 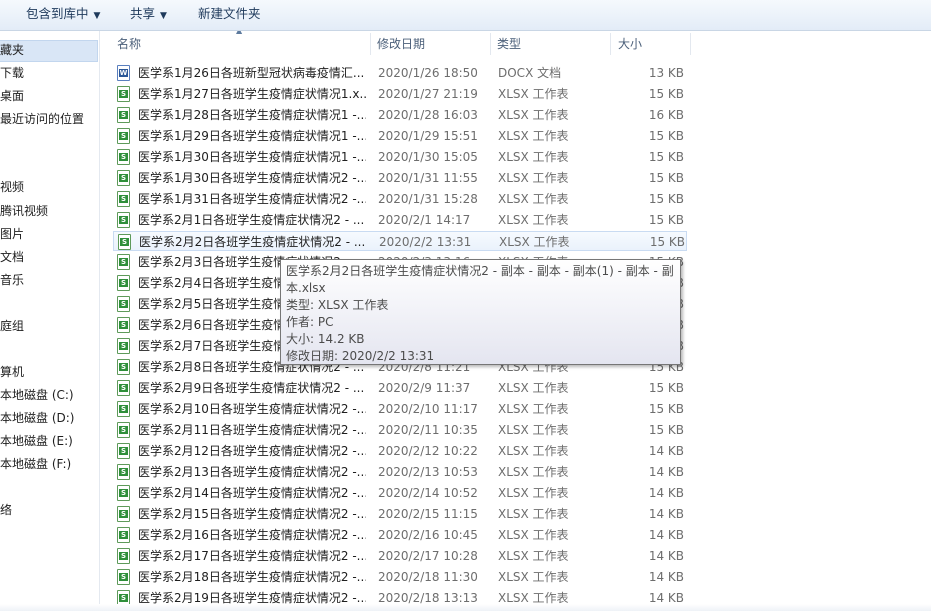 What do you see at coordinates (12, 280) in the screenshot?
I see `nav-item-music: 音乐` at bounding box center [12, 280].